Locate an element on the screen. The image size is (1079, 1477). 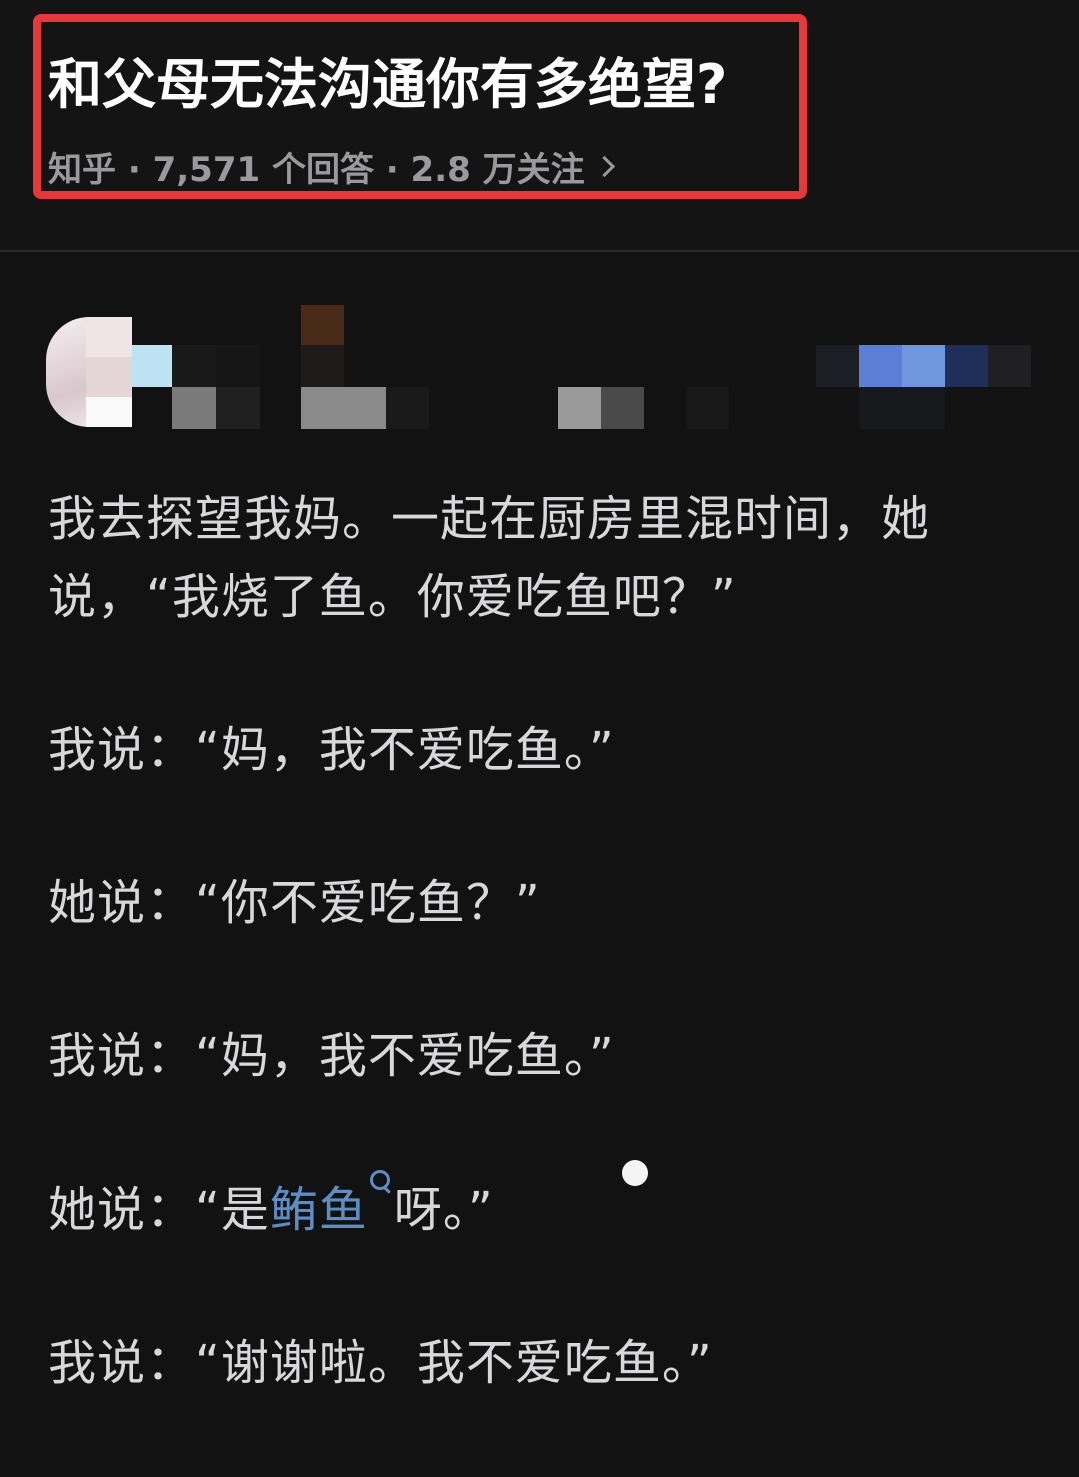
answer-text: 呀。” is located at coordinates (443, 1210).